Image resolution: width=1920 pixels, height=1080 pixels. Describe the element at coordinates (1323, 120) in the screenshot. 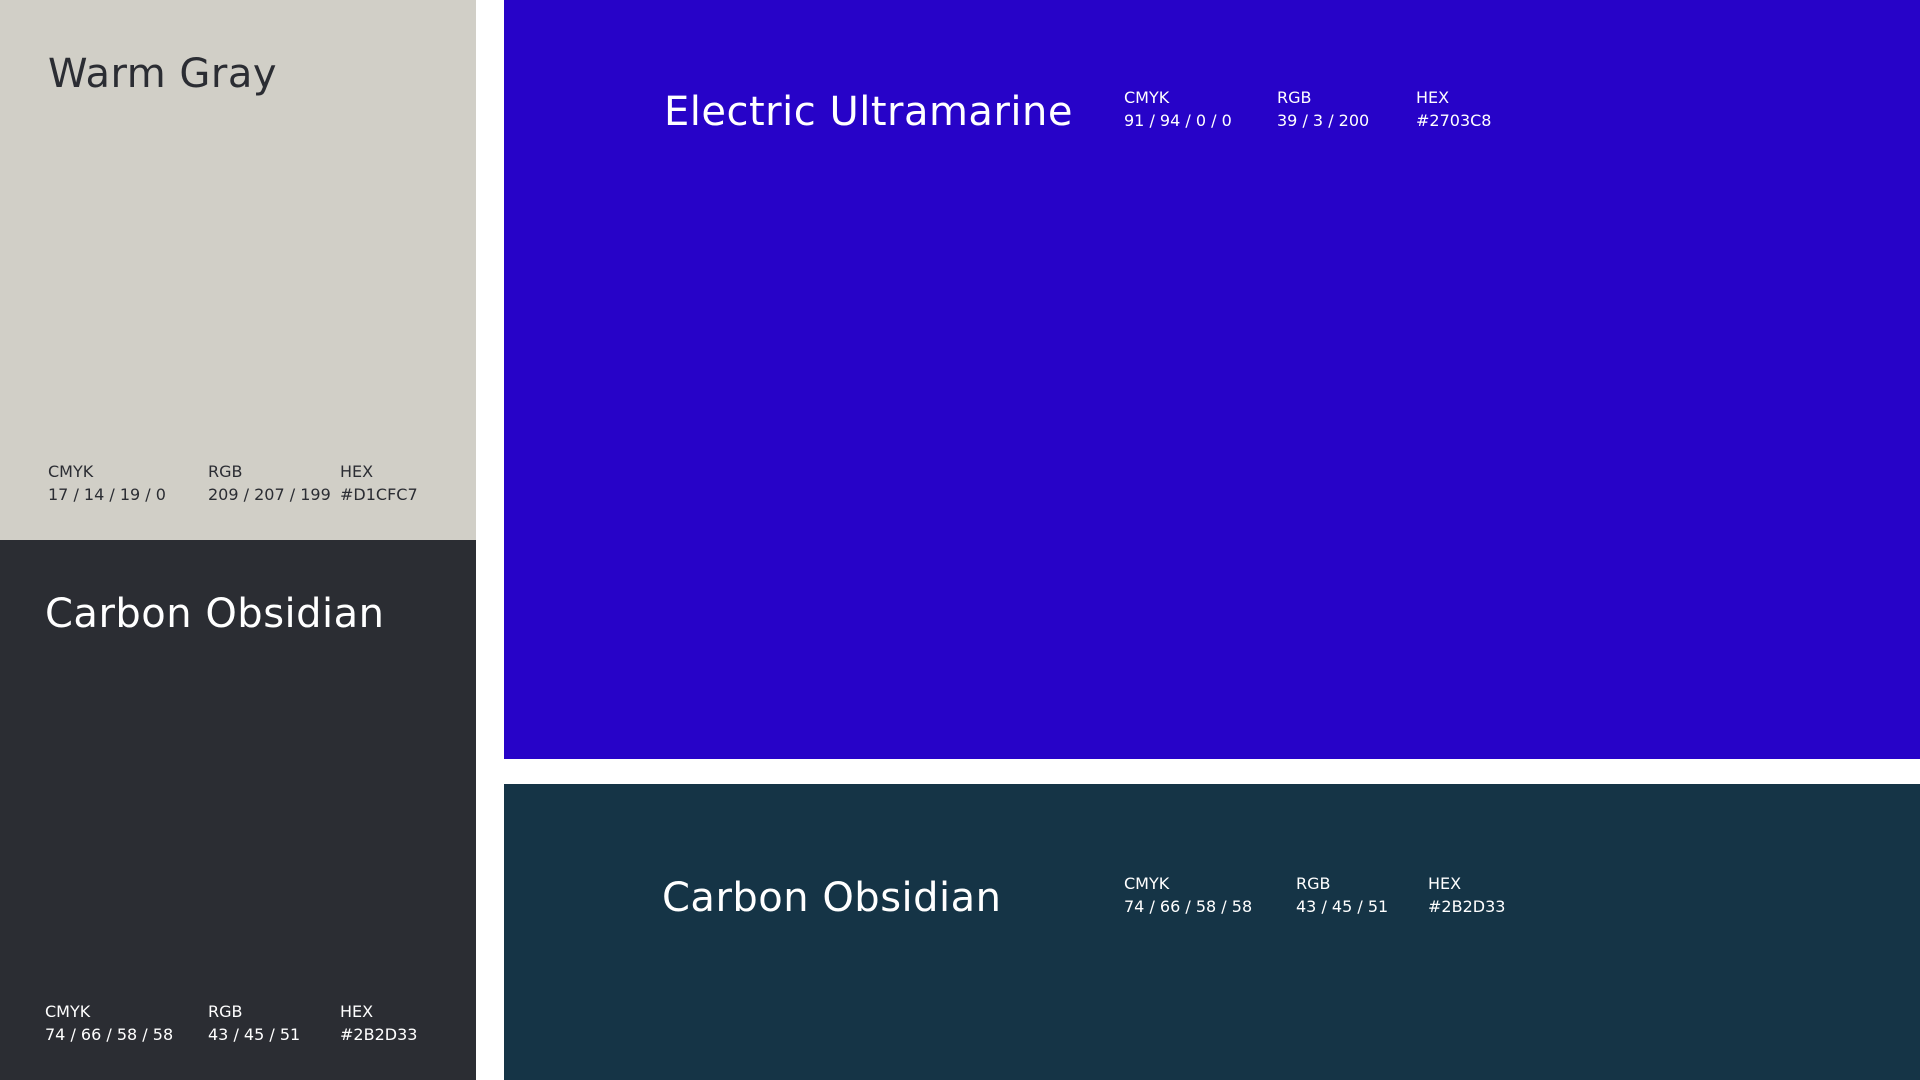

I see `rgb-value: 39 / 3 / 200` at that location.